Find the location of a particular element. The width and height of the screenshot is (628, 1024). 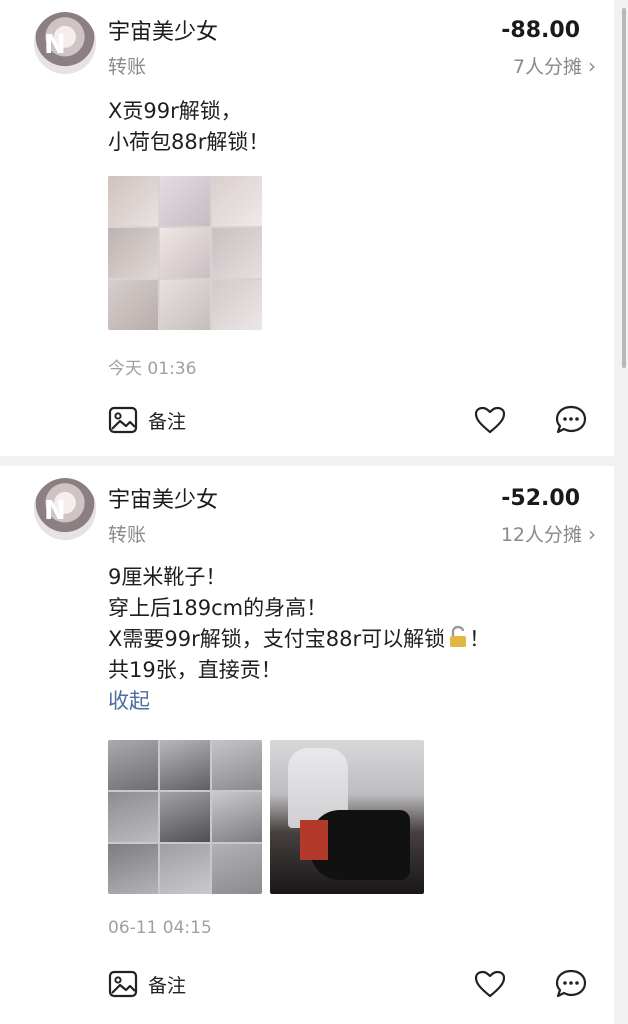

split-info-link: 12人分摊 › is located at coordinates (548, 533).